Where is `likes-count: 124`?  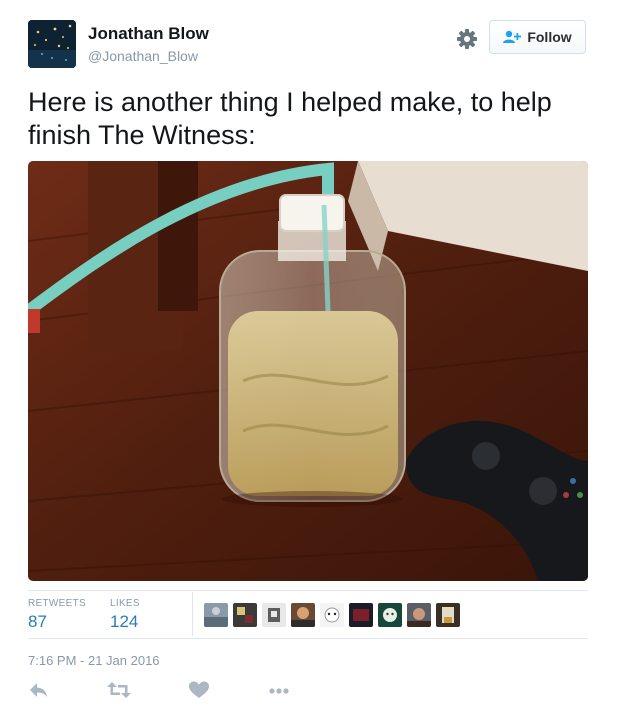
likes-count: 124 is located at coordinates (124, 622).